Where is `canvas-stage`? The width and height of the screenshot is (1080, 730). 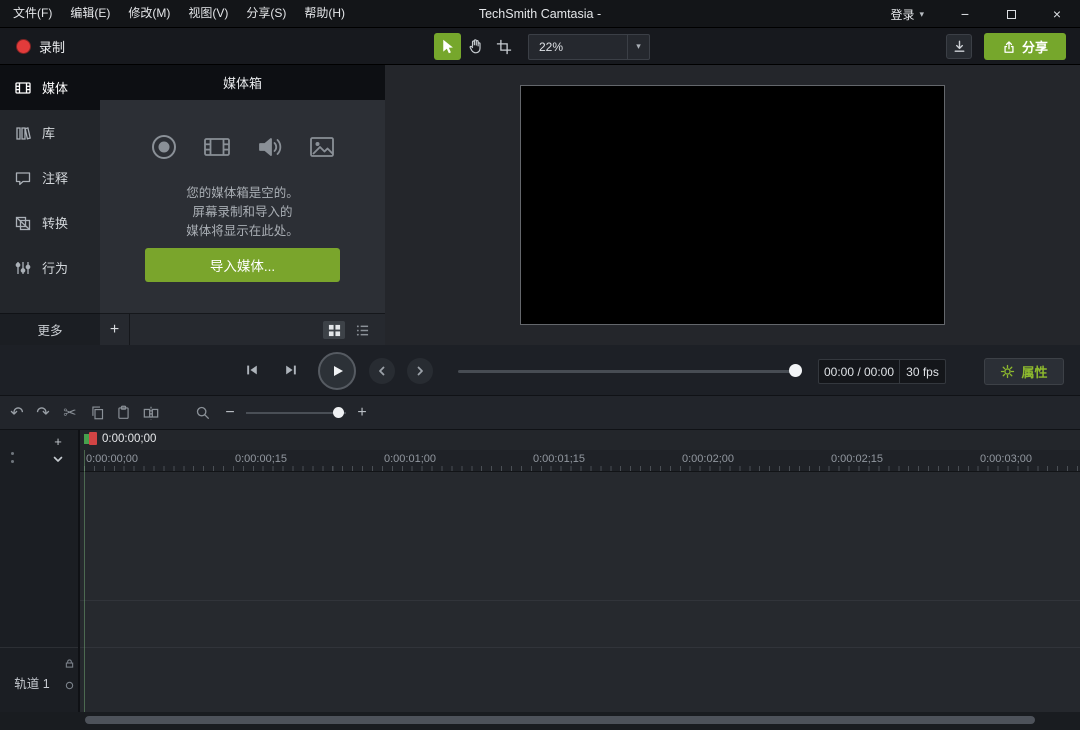
canvas-stage is located at coordinates (732, 205).